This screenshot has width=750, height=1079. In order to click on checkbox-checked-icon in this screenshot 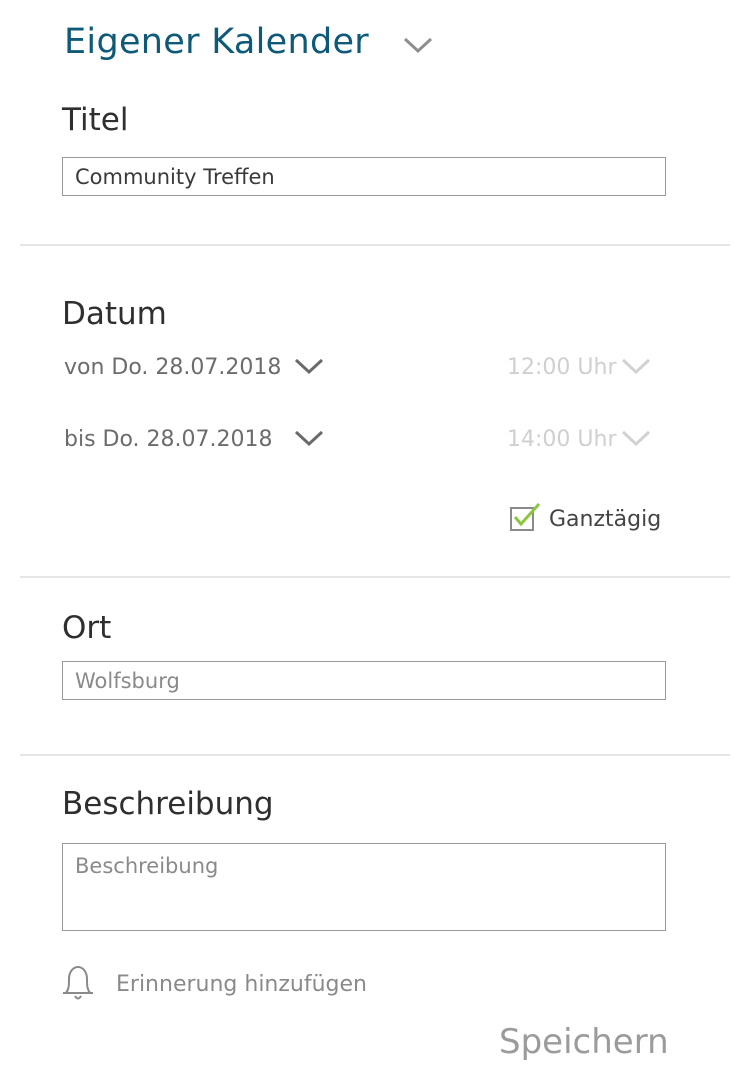, I will do `click(525, 519)`.